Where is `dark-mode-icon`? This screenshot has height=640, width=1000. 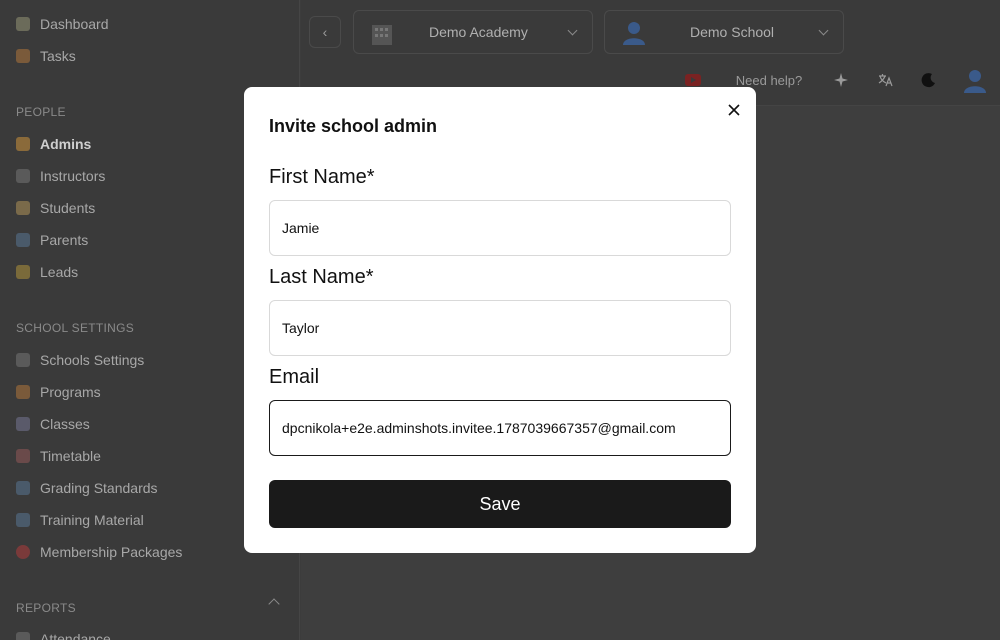
dark-mode-icon is located at coordinates (929, 80).